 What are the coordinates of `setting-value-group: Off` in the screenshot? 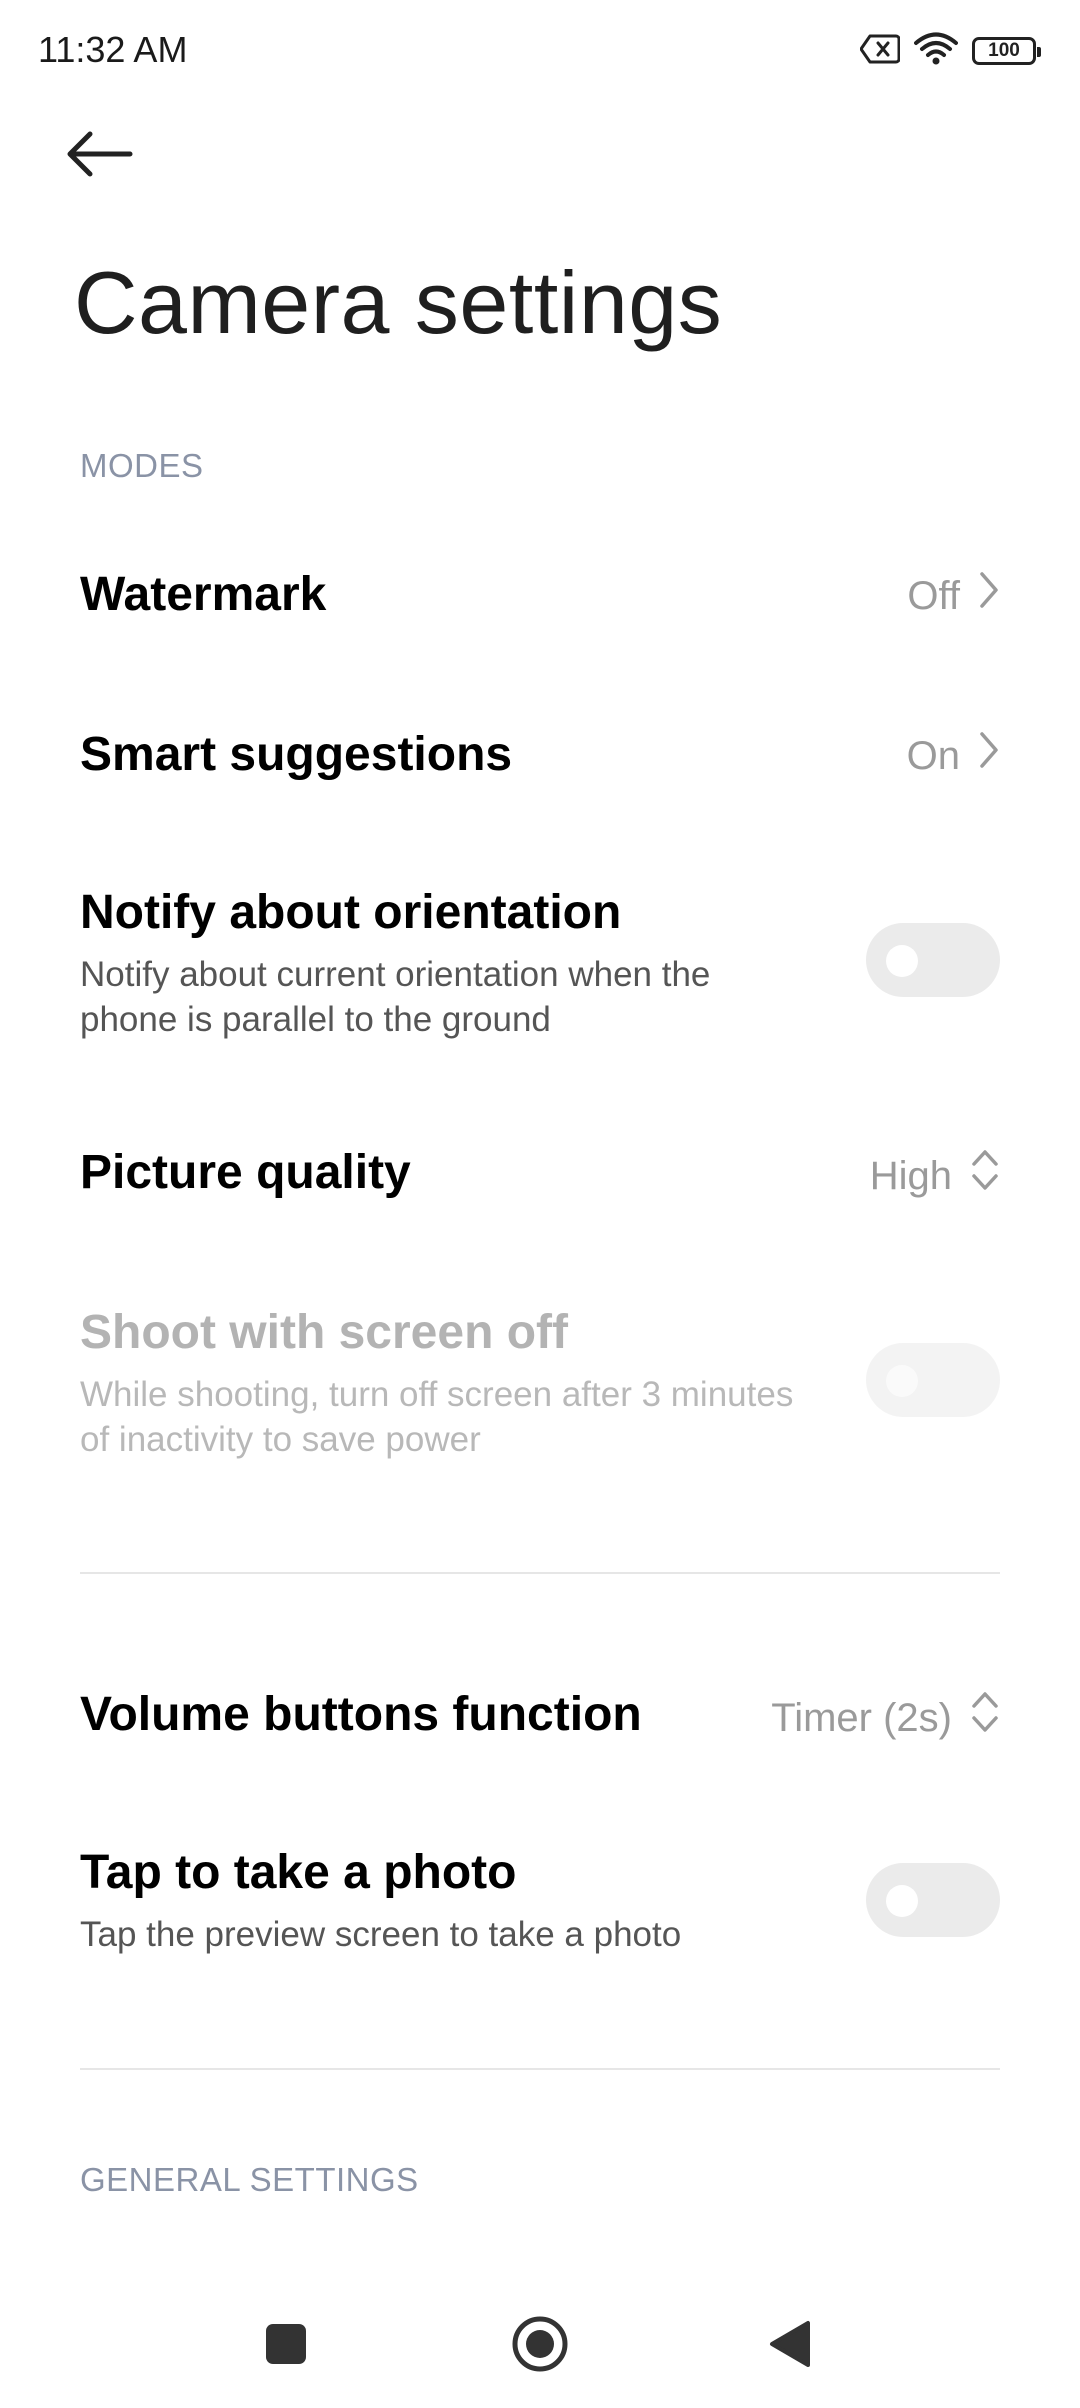 It's located at (953, 596).